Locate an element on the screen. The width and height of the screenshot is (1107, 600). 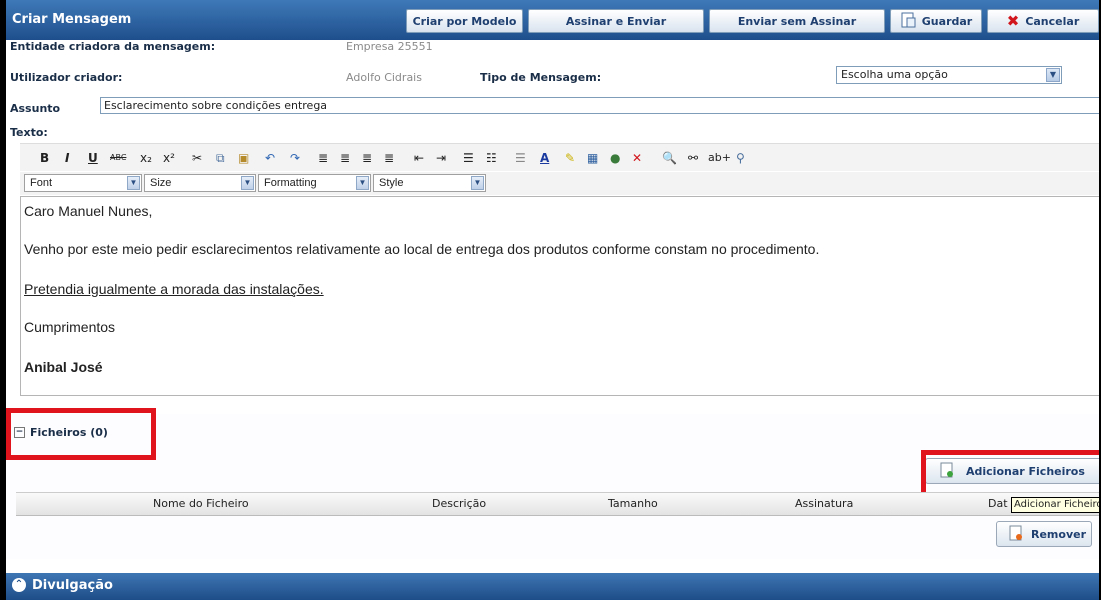
font-select-label: Font is located at coordinates (41, 183).